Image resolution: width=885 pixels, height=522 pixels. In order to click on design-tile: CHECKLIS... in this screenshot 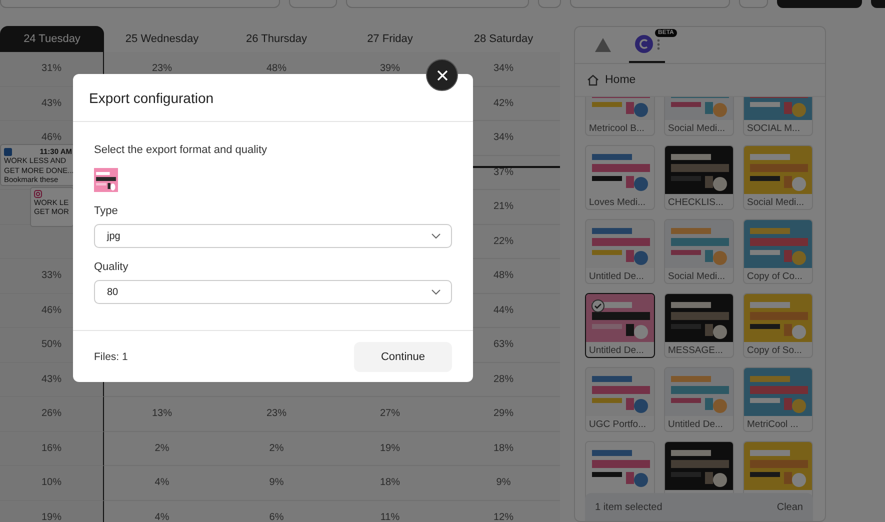, I will do `click(699, 177)`.